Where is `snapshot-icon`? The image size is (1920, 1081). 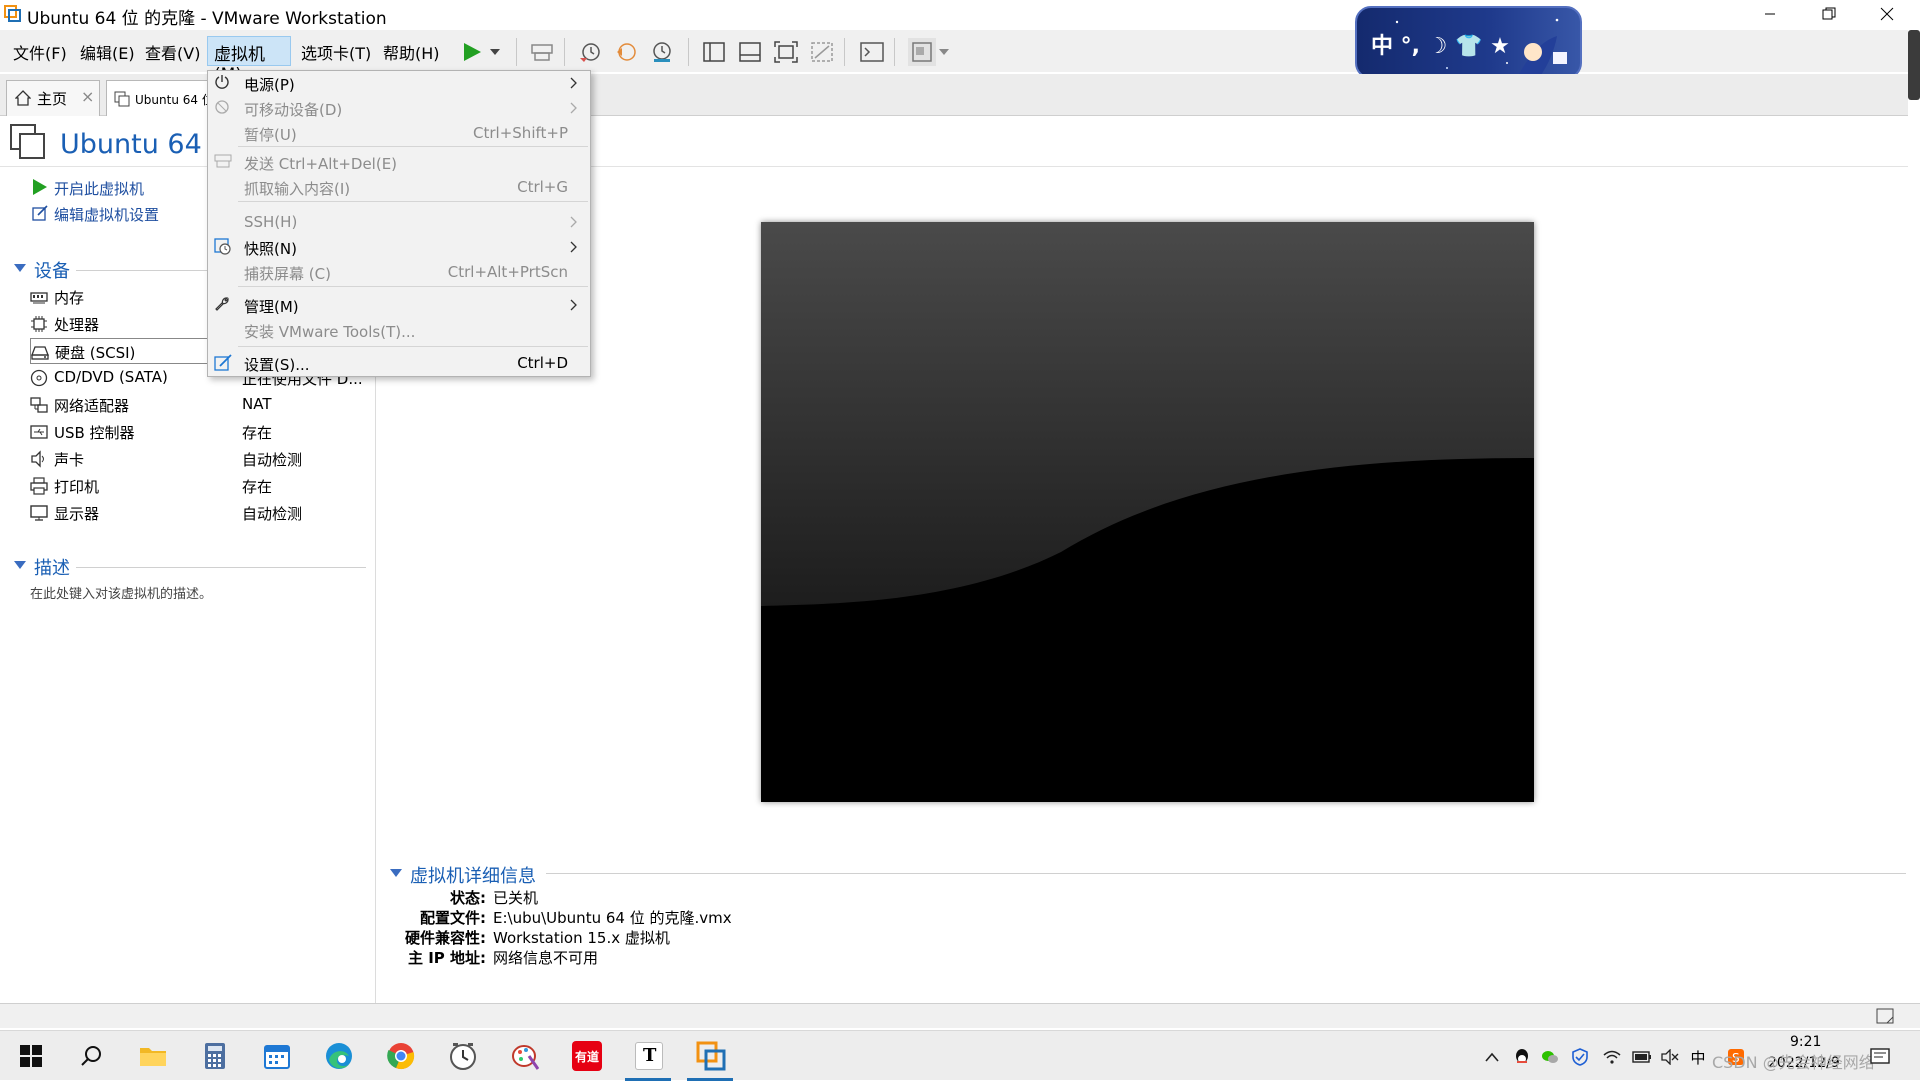 snapshot-icon is located at coordinates (590, 52).